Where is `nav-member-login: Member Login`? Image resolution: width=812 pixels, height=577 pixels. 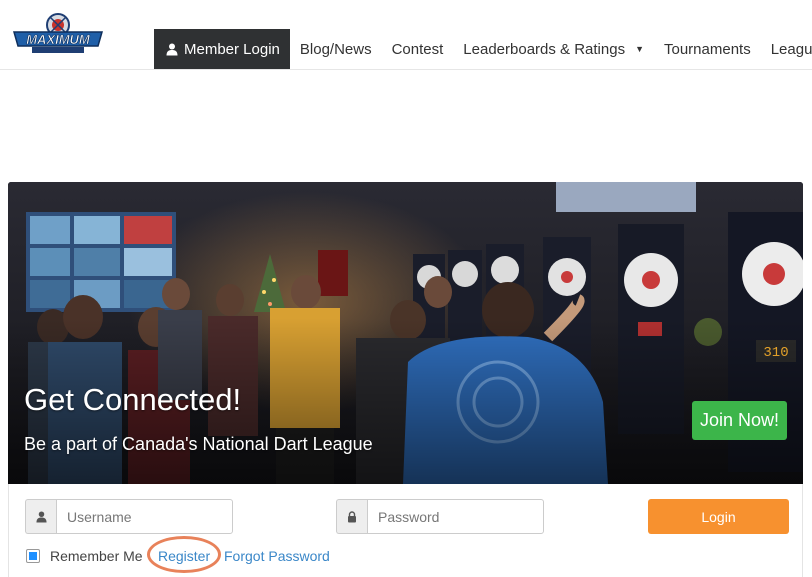
nav-member-login: Member Login is located at coordinates (222, 49).